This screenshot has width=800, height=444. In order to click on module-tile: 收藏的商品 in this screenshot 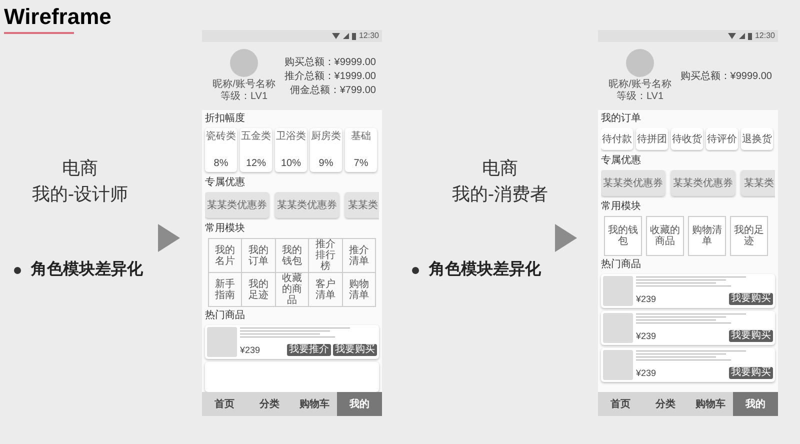, I will do `click(665, 236)`.